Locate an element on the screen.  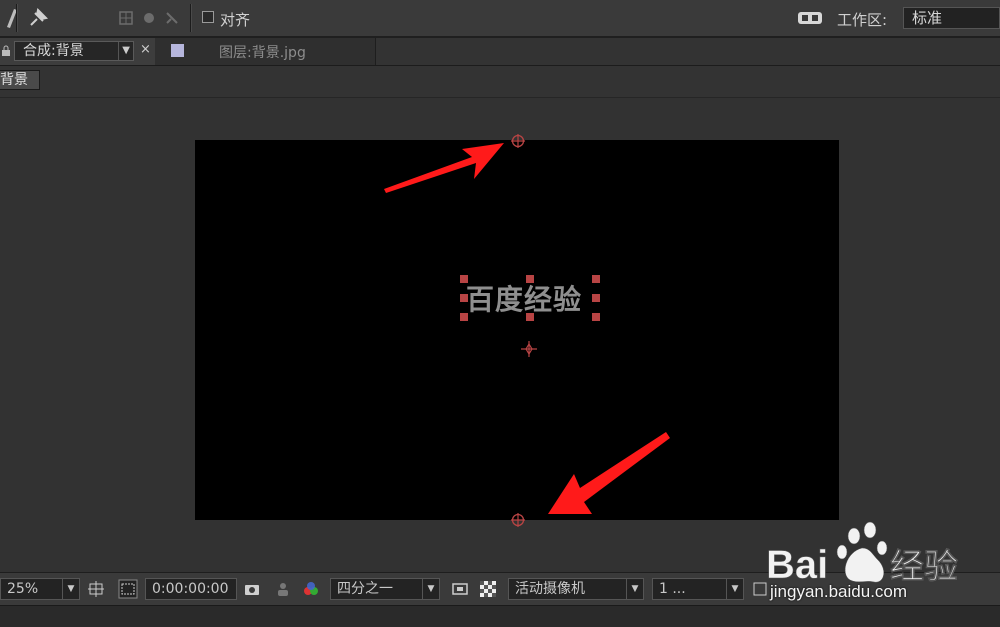
camera-view-value: 活动摄像机 is located at coordinates (550, 589).